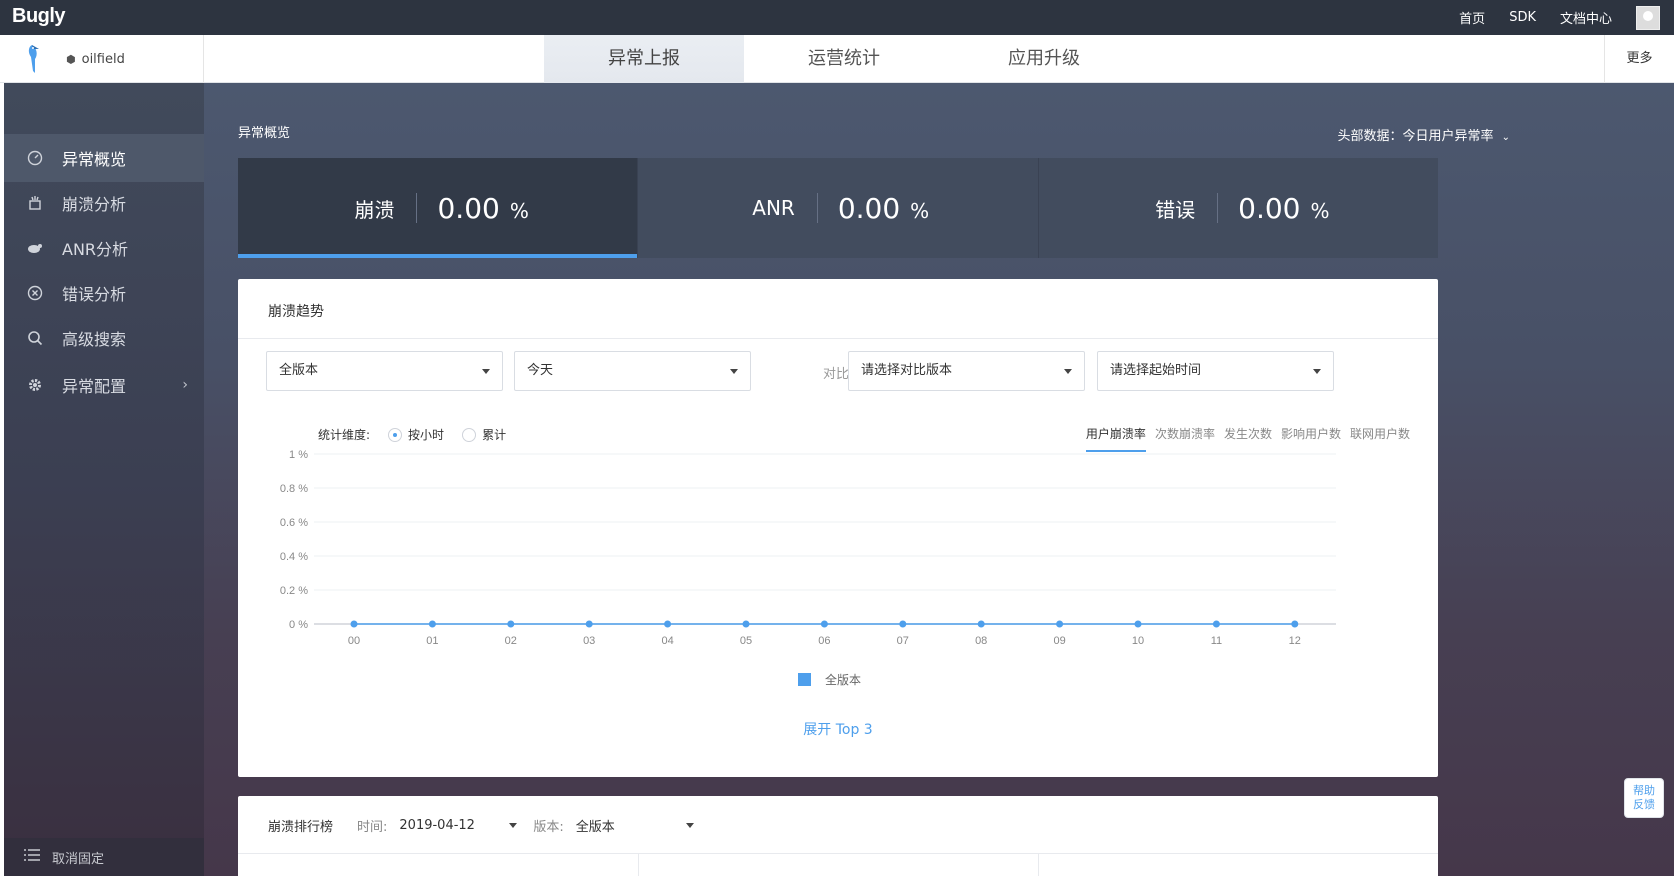  Describe the element at coordinates (294, 591) in the screenshot. I see `y-tick-label: 0.2 %` at that location.